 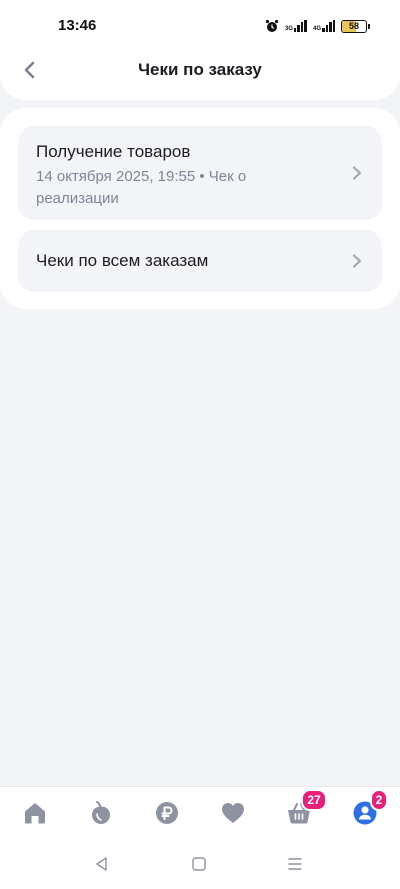 I want to click on page-title: Чеки по заказу, so click(x=200, y=69).